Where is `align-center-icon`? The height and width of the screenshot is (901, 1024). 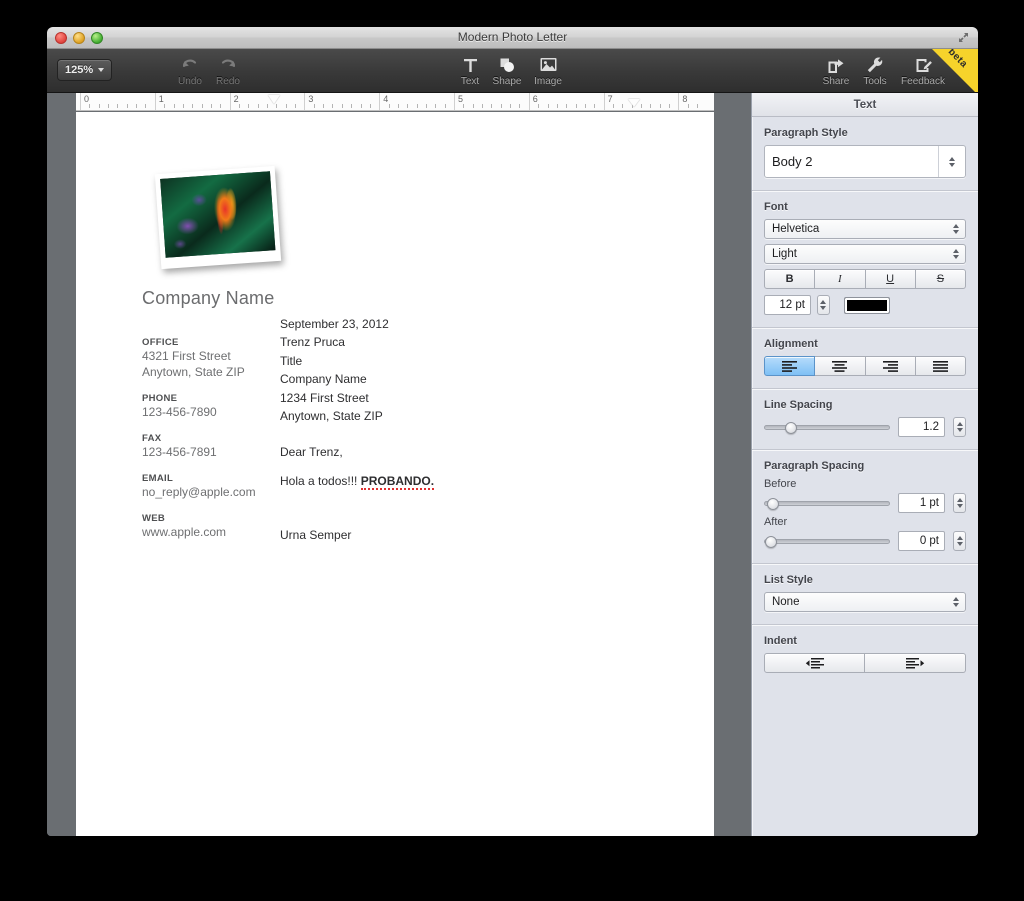 align-center-icon is located at coordinates (840, 366).